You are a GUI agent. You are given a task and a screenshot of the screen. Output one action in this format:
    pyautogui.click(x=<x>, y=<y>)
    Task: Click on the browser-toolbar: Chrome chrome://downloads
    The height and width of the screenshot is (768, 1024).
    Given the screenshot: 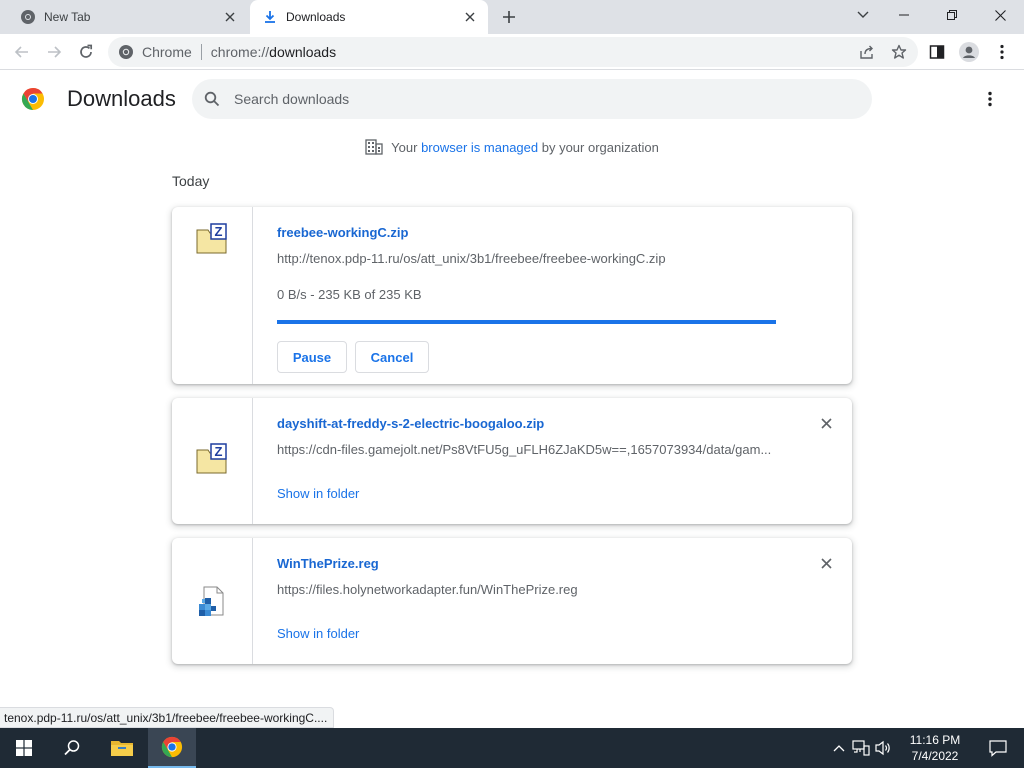 What is the action you would take?
    pyautogui.click(x=512, y=52)
    